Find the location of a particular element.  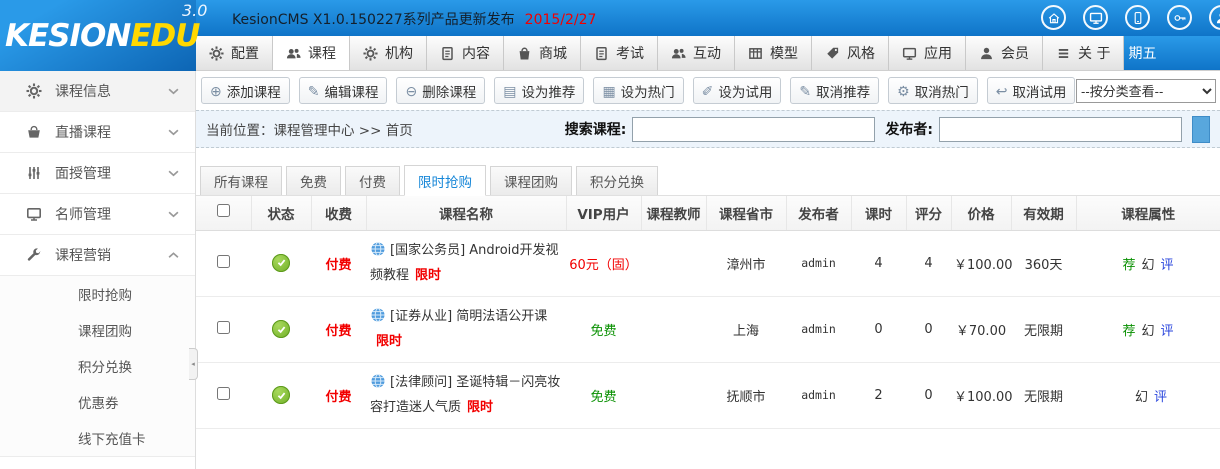

tab-all-courses: 所有课程 is located at coordinates (241, 180).